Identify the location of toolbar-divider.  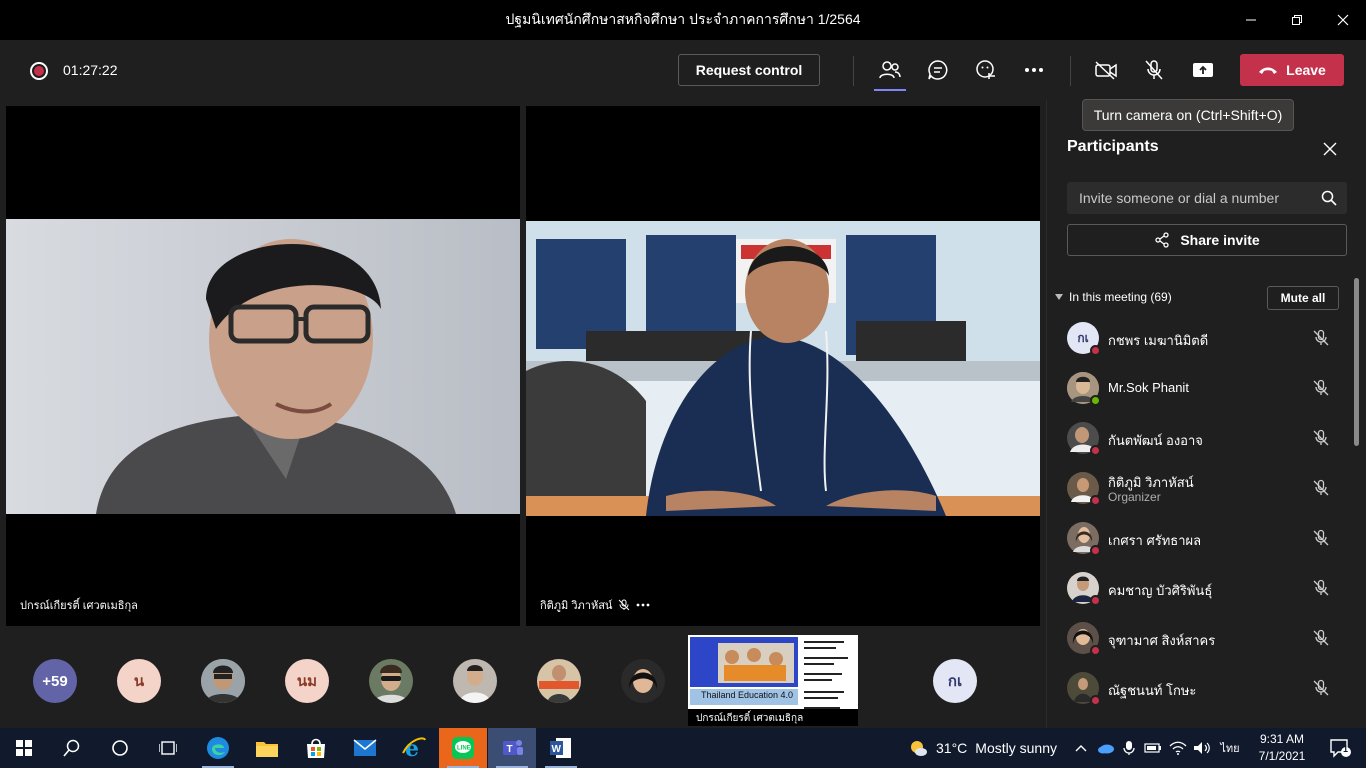
(853, 71).